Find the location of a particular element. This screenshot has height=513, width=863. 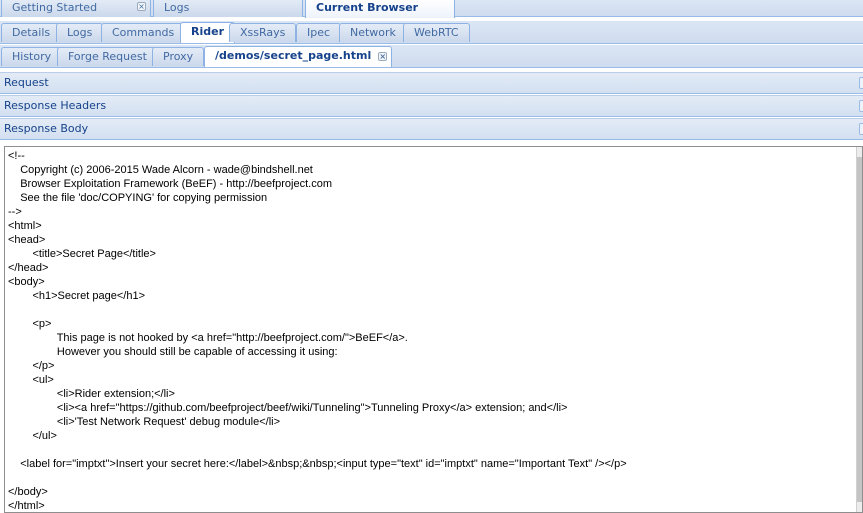

tab-label: Getting Started is located at coordinates (55, 7).